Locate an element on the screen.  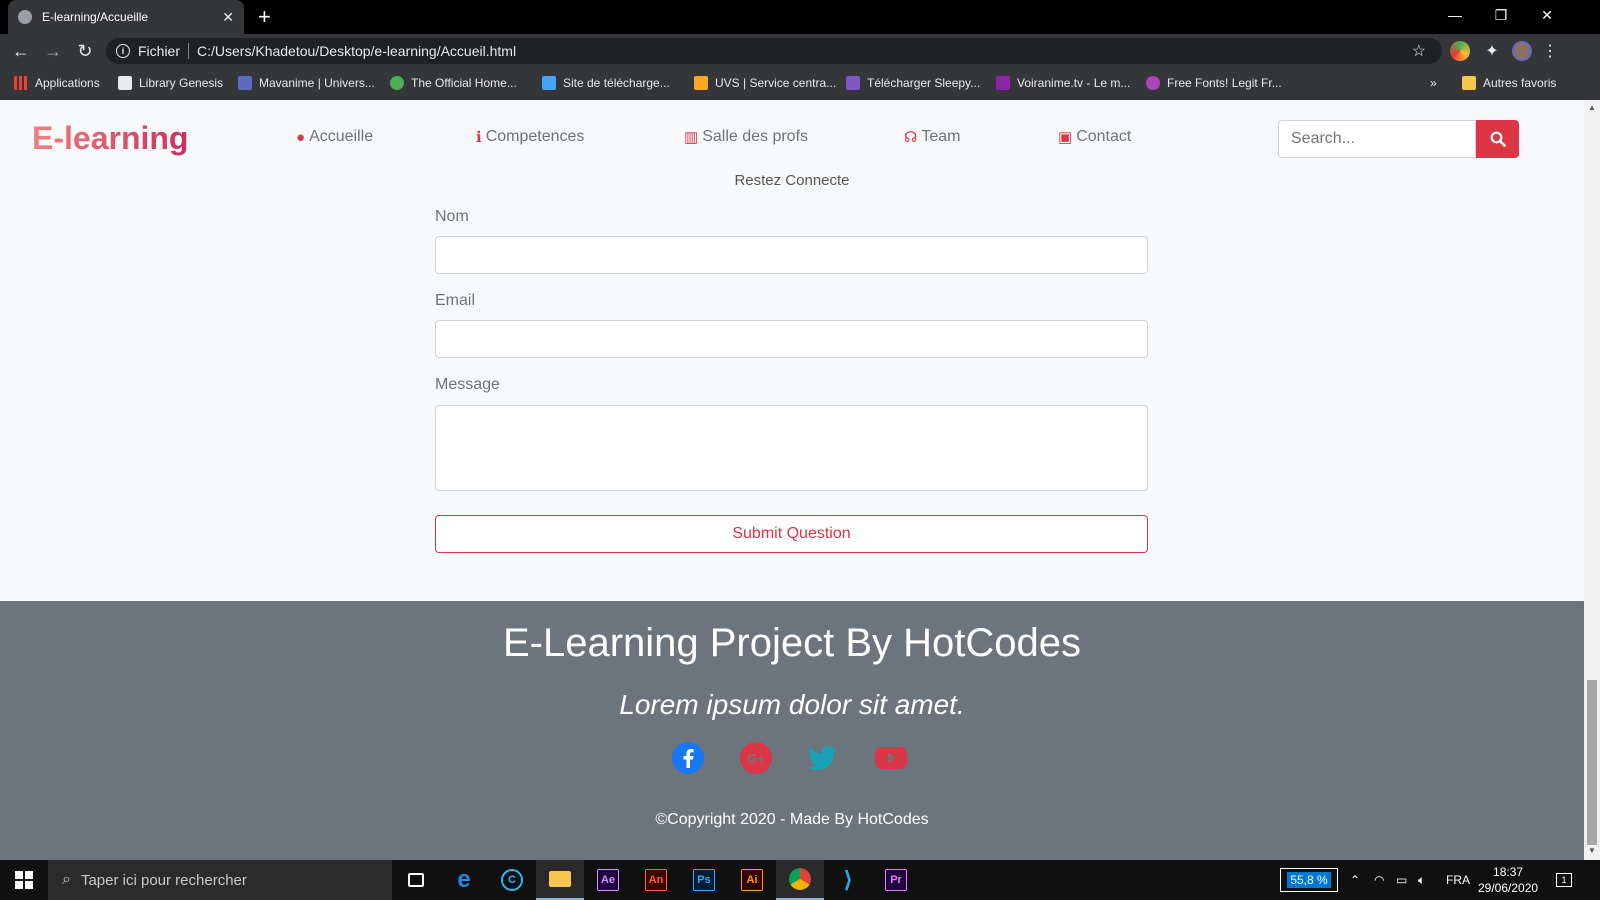
bookmark-label: Applications is located at coordinates (67, 83).